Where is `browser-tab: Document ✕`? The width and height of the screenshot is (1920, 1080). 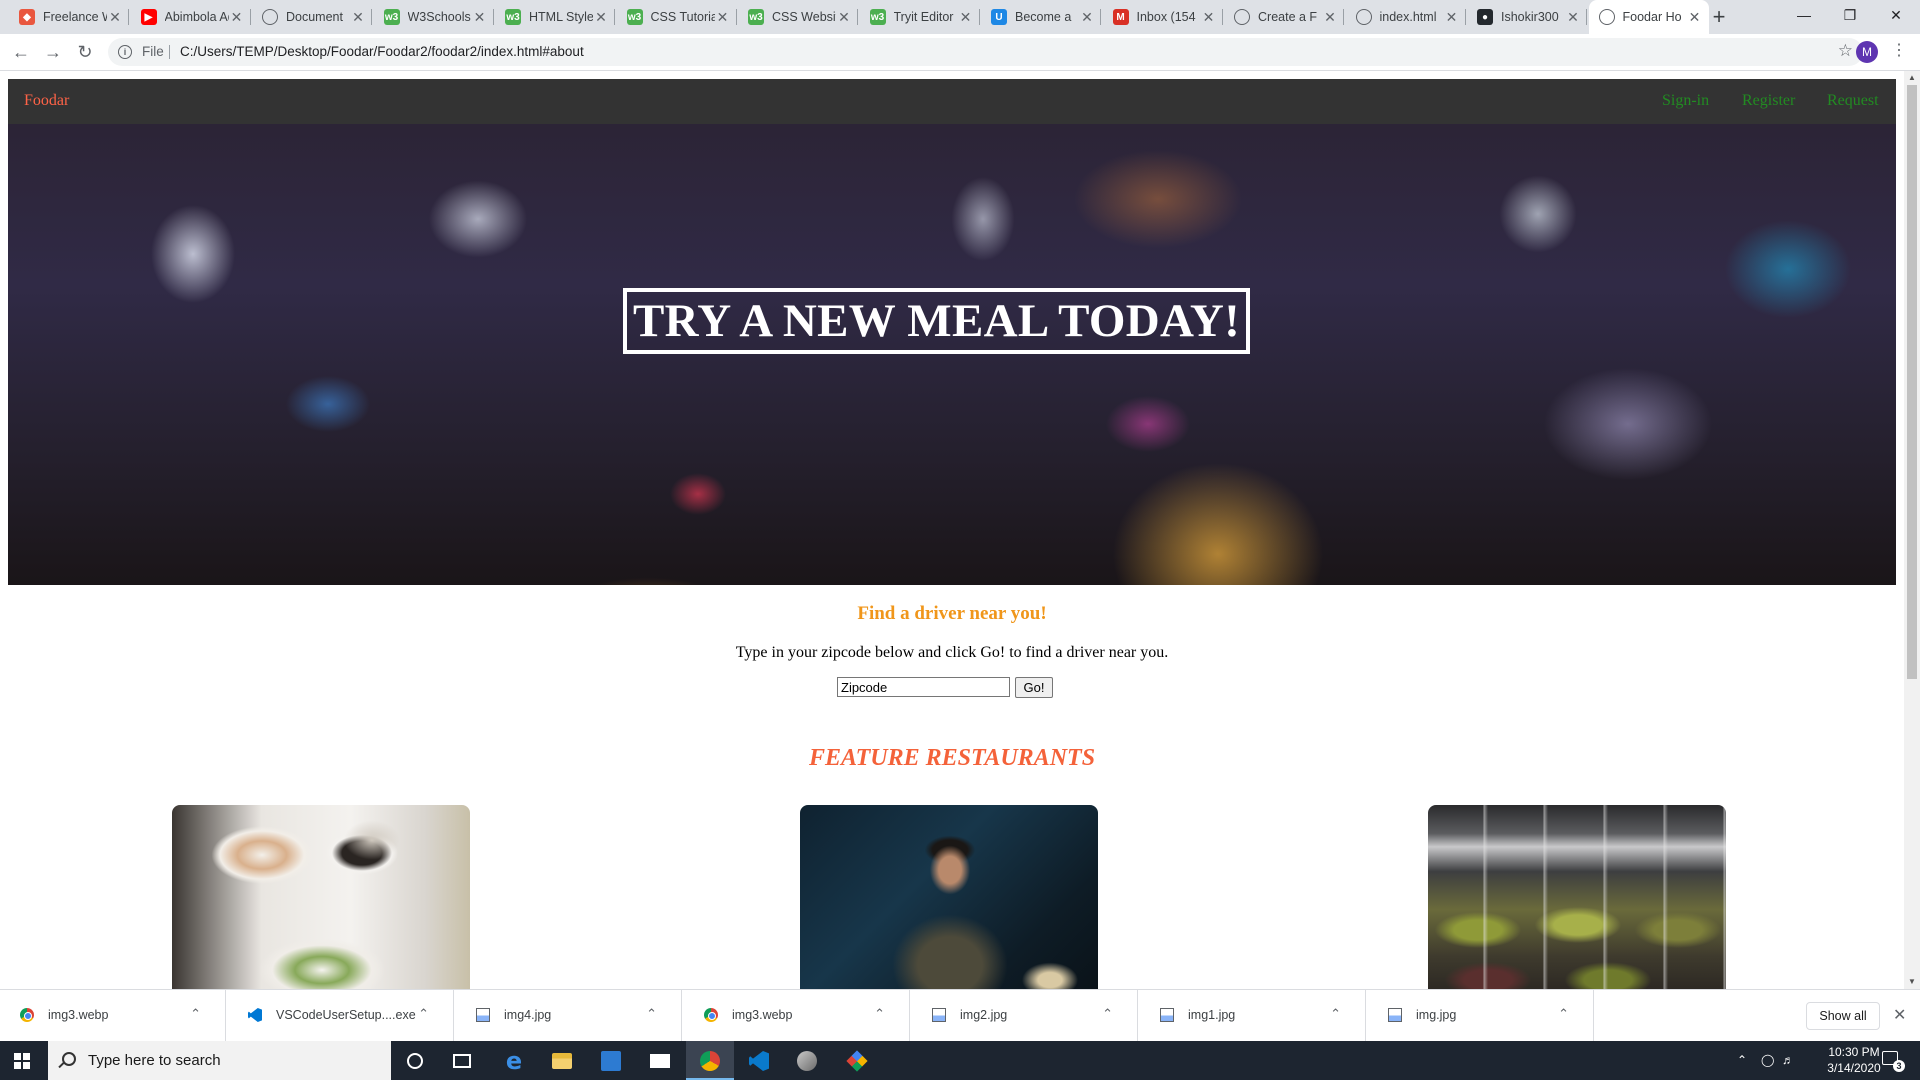
browser-tab: Document ✕ is located at coordinates (312, 17).